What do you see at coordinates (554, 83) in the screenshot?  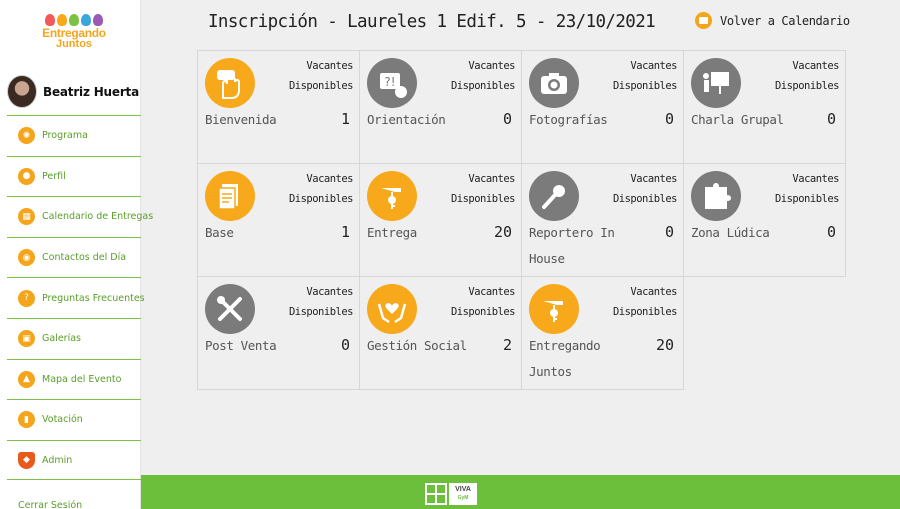 I see `camera-icon` at bounding box center [554, 83].